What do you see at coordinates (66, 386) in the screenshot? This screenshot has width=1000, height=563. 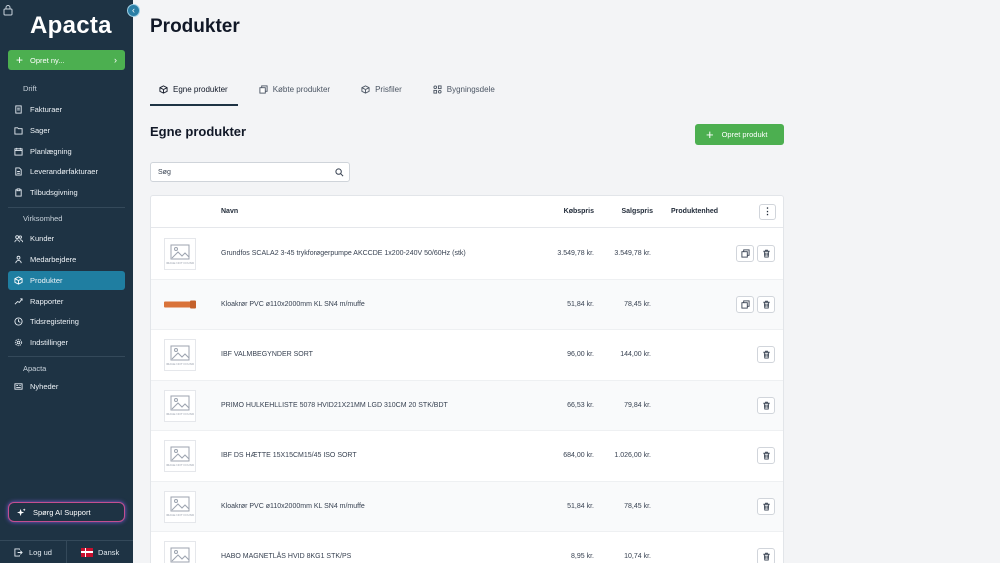 I see `sidebar-item-nyheder: Nyheder` at bounding box center [66, 386].